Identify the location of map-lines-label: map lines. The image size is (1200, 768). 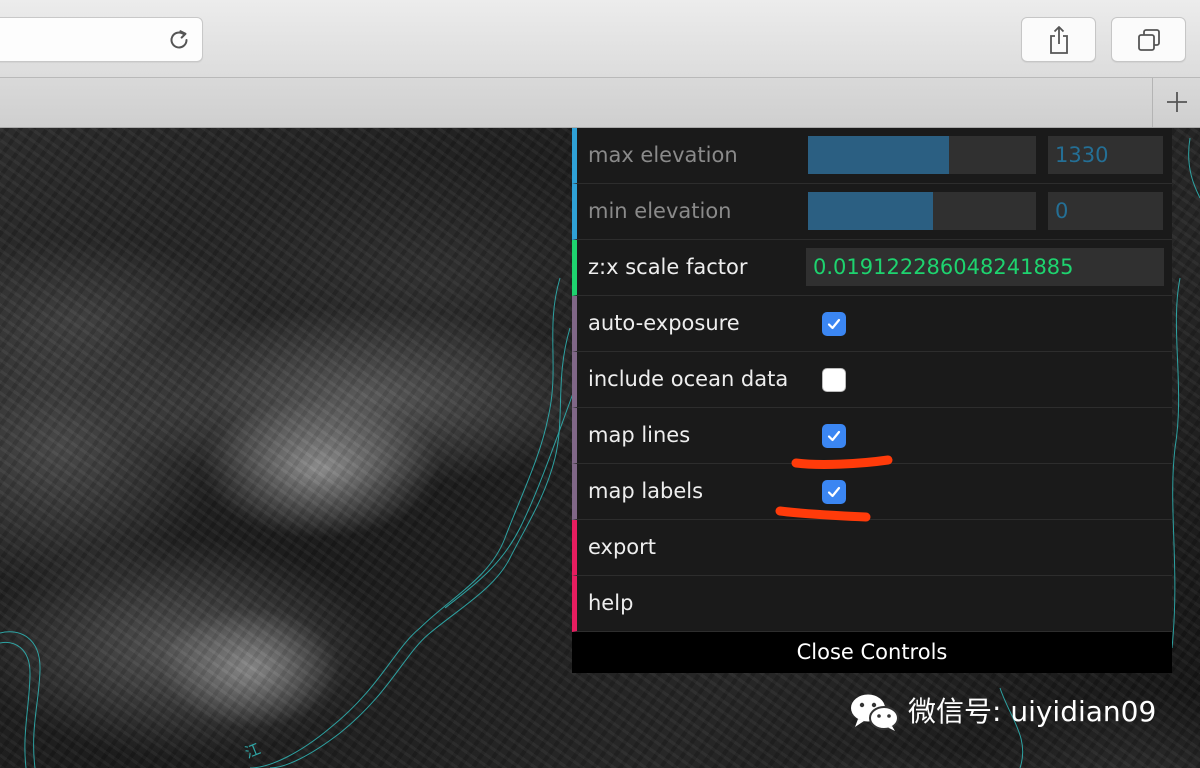
(639, 435).